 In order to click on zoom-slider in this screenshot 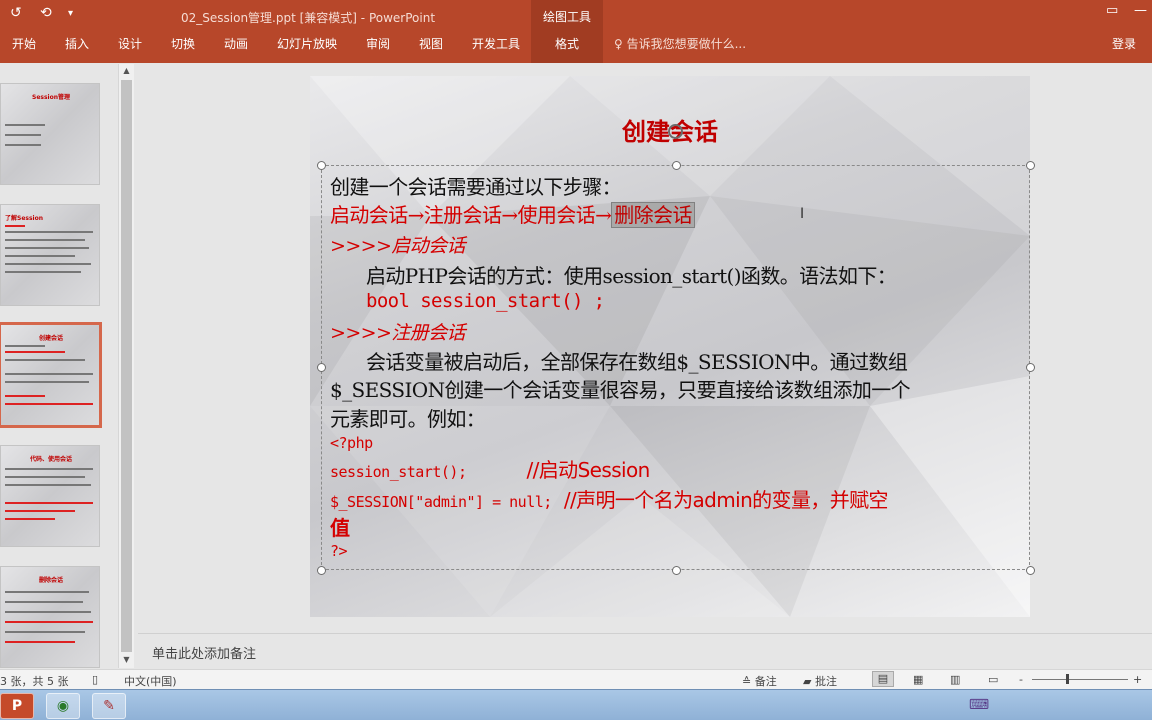, I will do `click(1080, 679)`.